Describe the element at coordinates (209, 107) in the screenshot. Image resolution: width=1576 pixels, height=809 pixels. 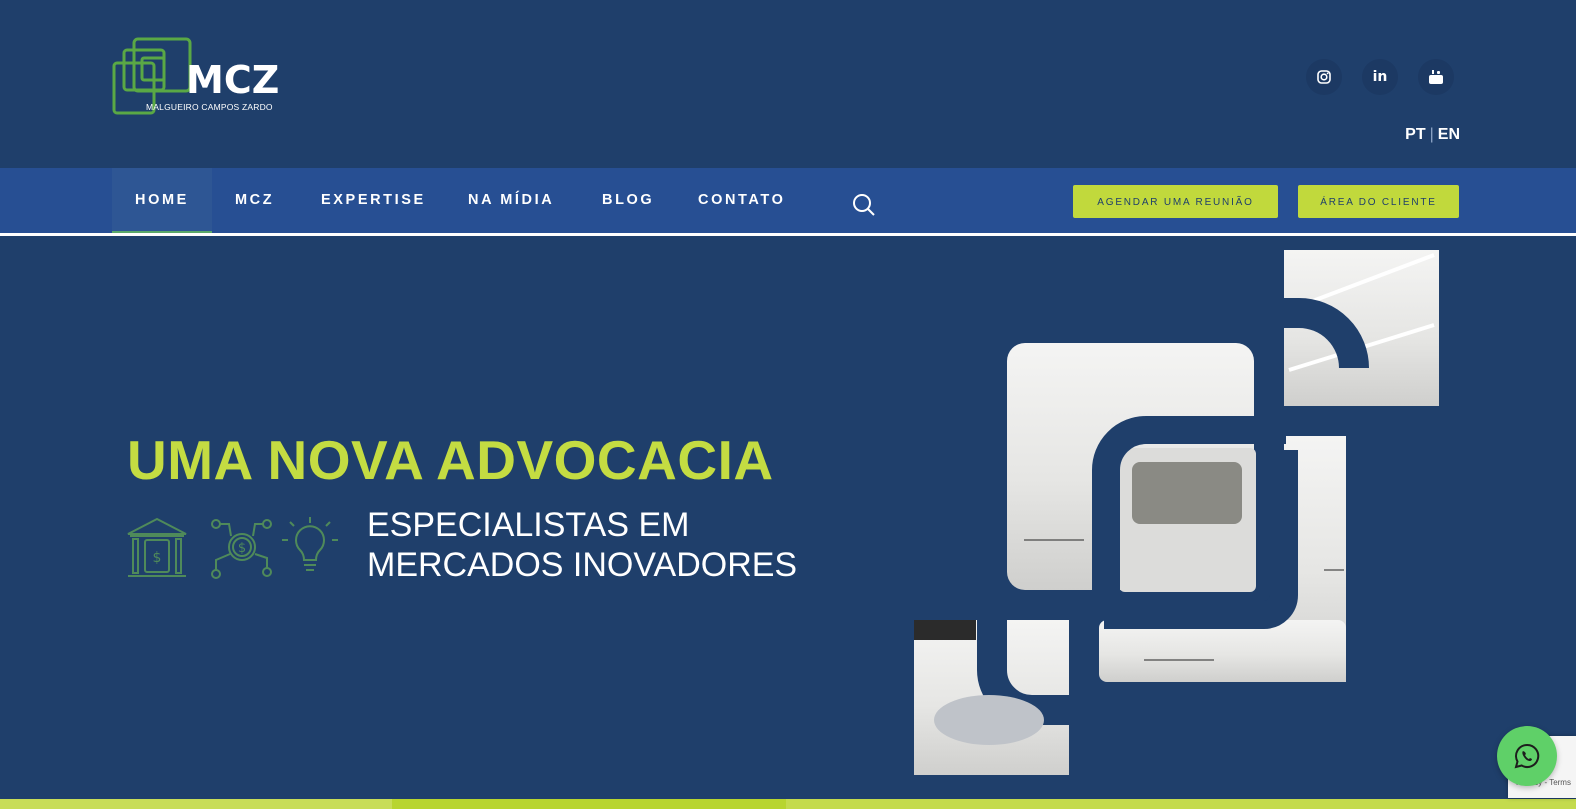
I see `logo-subtitle: MALGUEIRO CAMPOS ZARDO` at that location.